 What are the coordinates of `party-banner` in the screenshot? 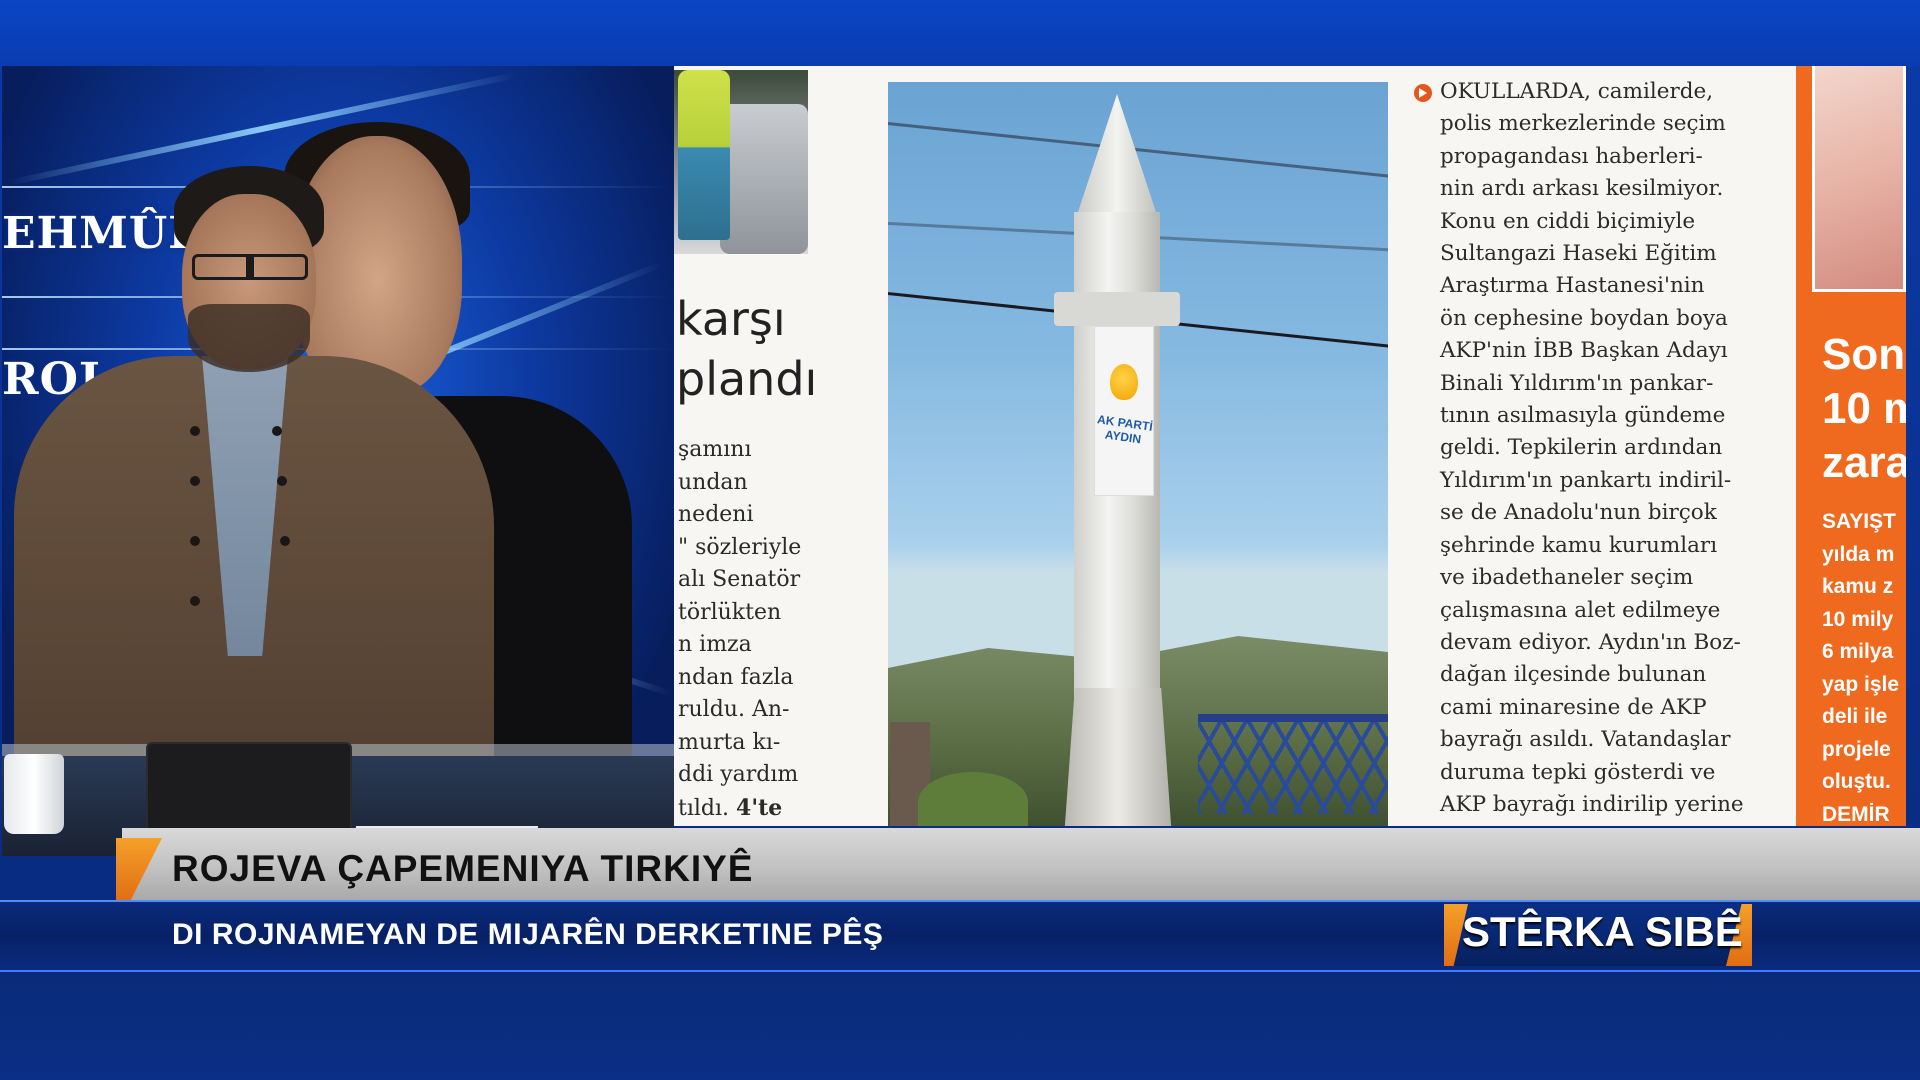 It's located at (1124, 411).